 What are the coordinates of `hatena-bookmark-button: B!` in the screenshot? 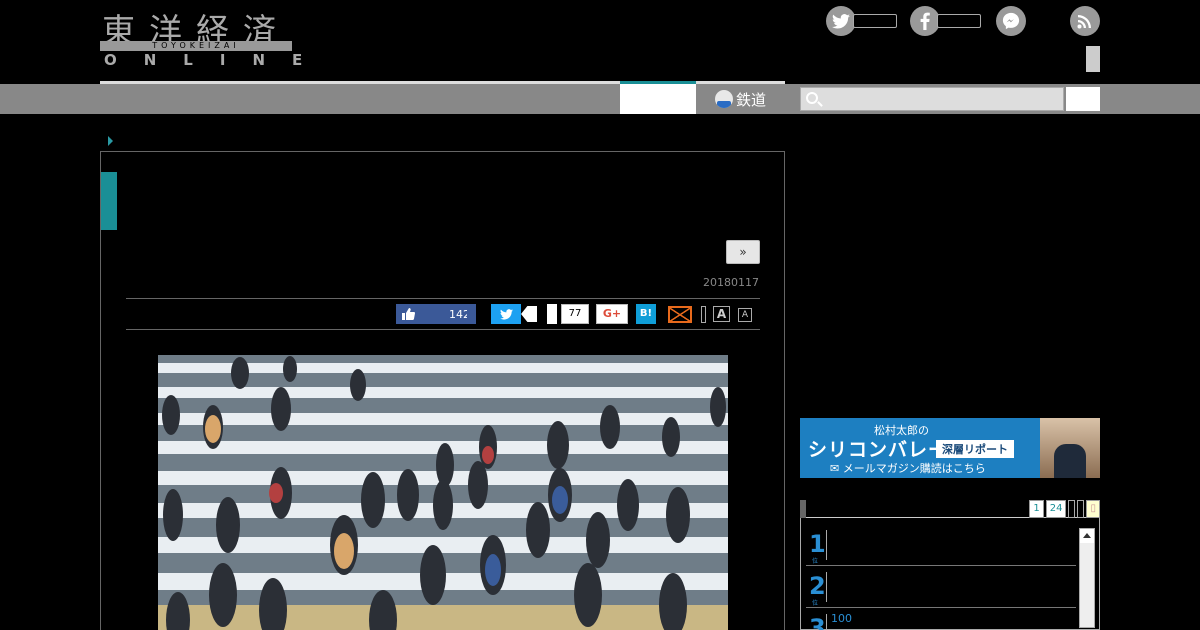 It's located at (646, 314).